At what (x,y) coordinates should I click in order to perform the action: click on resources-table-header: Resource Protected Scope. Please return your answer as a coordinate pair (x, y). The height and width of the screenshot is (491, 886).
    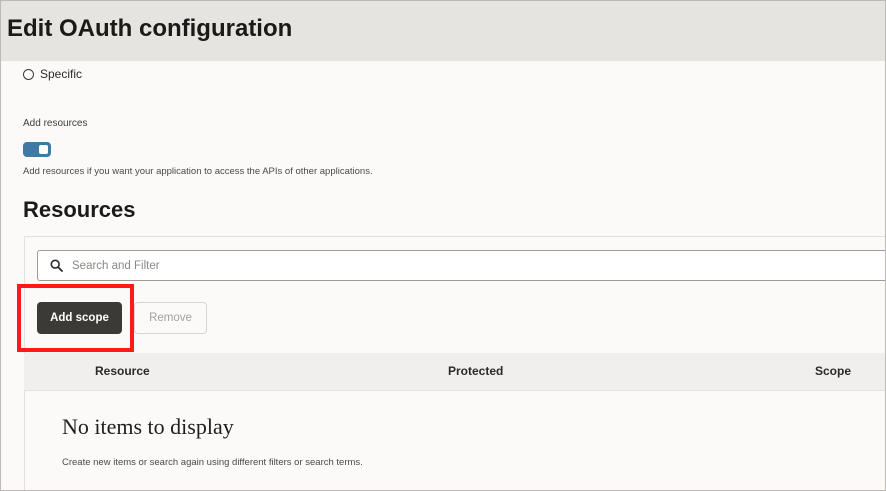
    Looking at the image, I should click on (454, 372).